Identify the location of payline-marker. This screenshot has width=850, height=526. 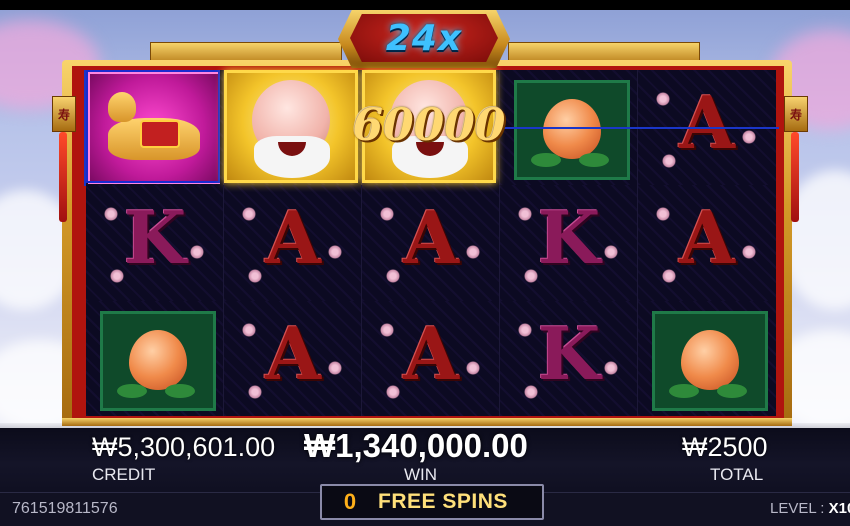
(85, 128).